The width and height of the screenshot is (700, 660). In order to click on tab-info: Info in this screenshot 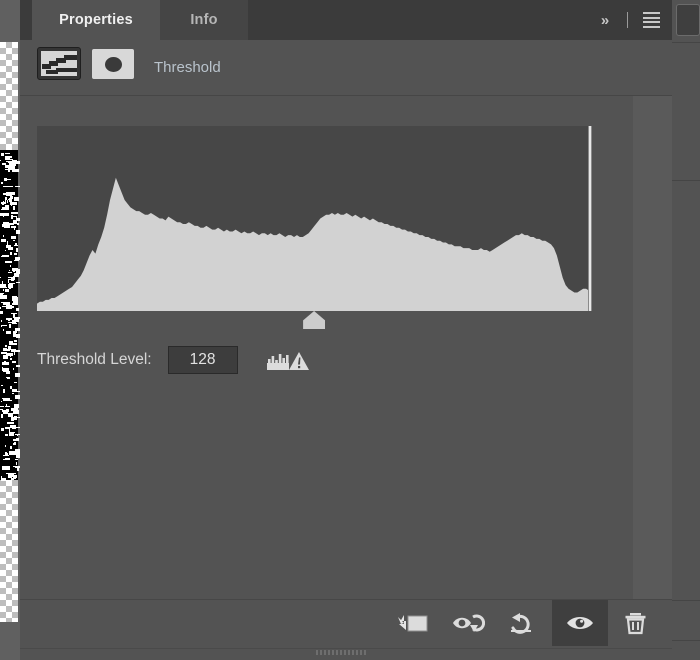, I will do `click(204, 20)`.